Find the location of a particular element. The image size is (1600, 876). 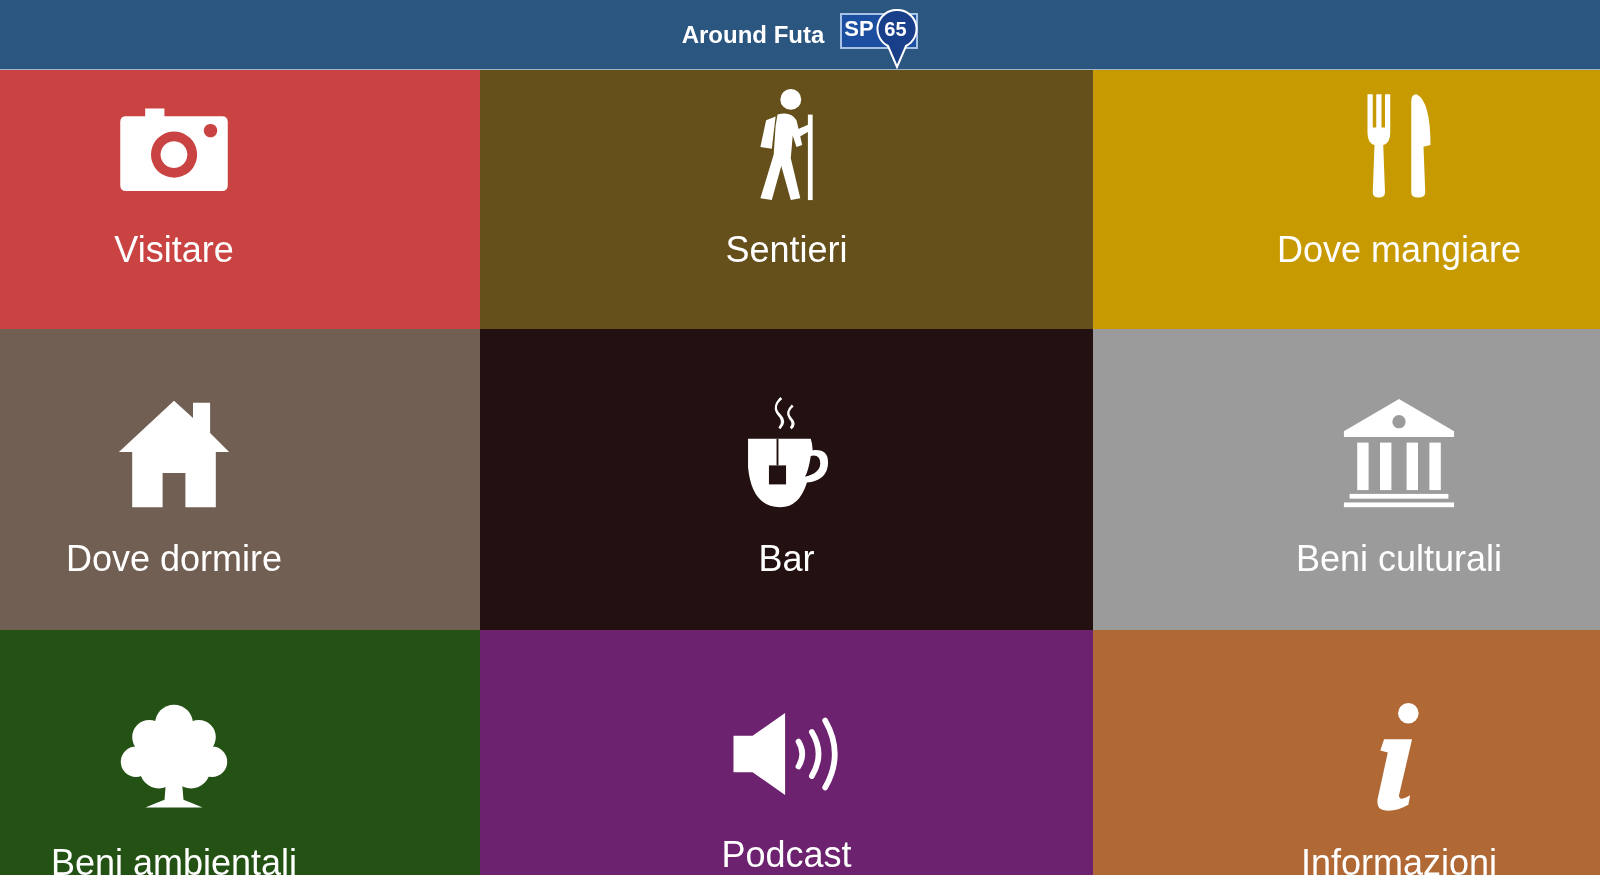

menu-tile: Informazioni is located at coordinates (1346, 752).